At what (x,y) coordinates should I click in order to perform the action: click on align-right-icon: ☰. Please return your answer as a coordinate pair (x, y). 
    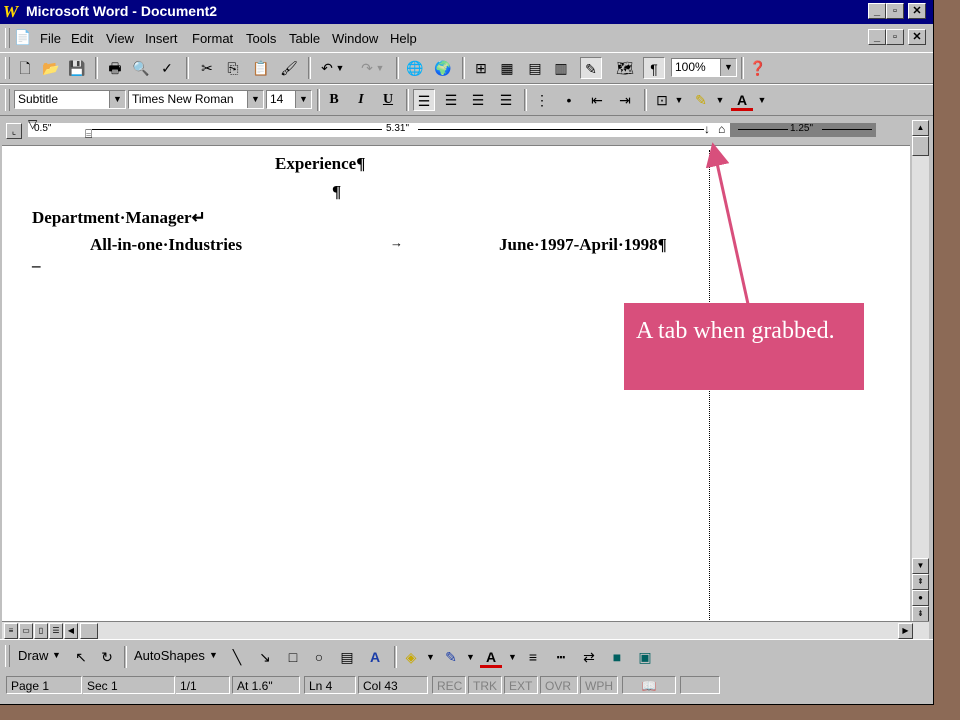
    Looking at the image, I should click on (478, 100).